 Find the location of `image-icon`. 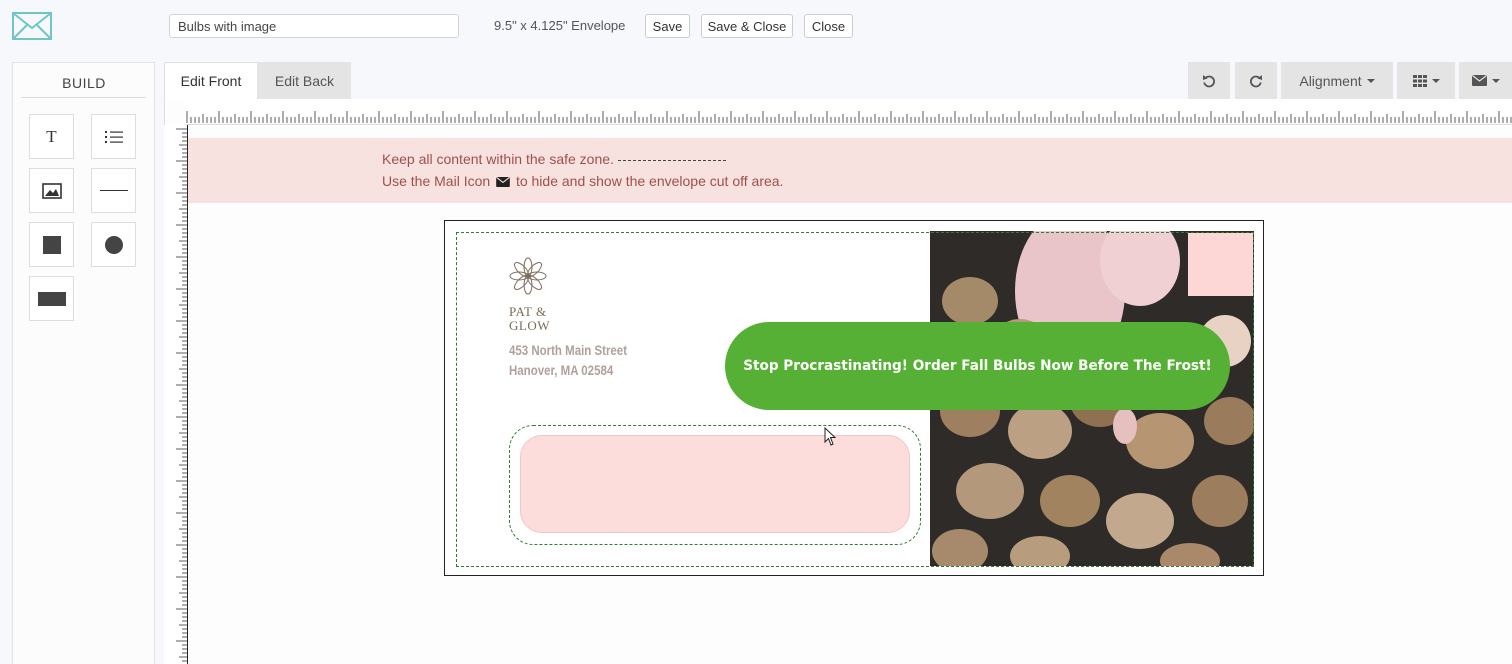

image-icon is located at coordinates (51, 190).